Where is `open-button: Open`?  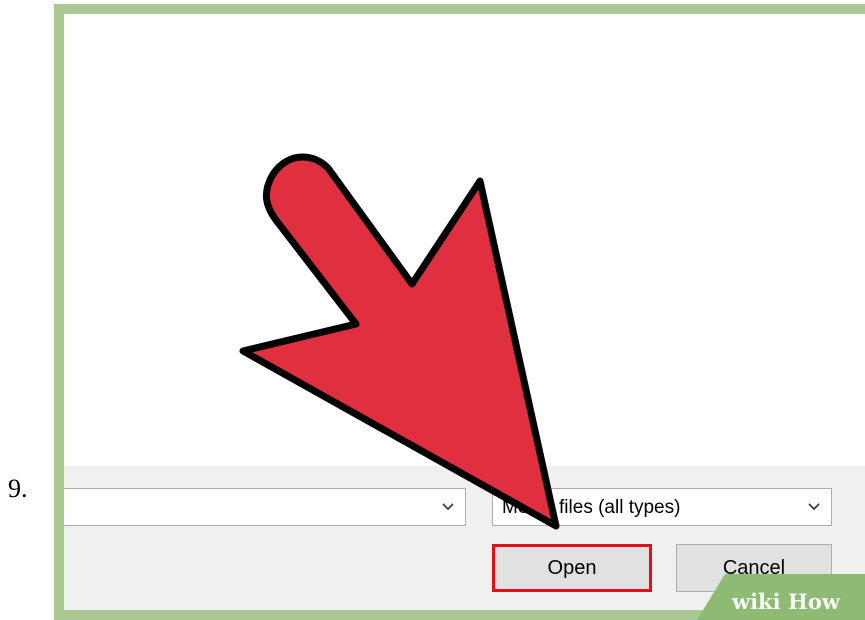 open-button: Open is located at coordinates (572, 568).